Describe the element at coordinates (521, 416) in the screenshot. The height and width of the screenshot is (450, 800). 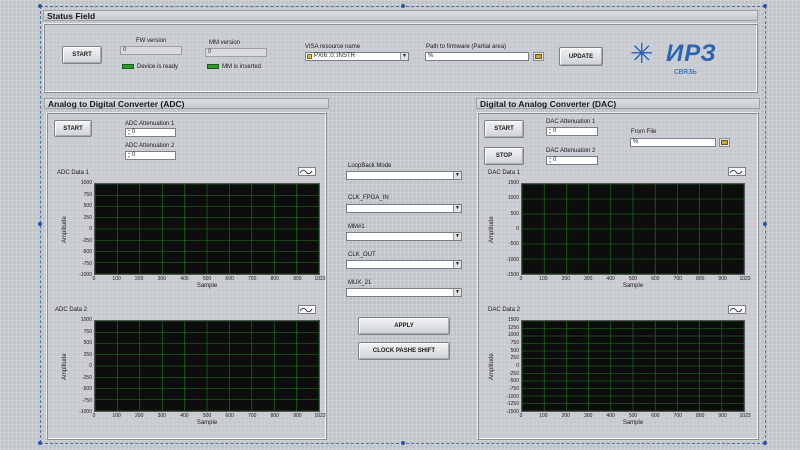
I see `dac-chart2-x-tick: 0` at that location.